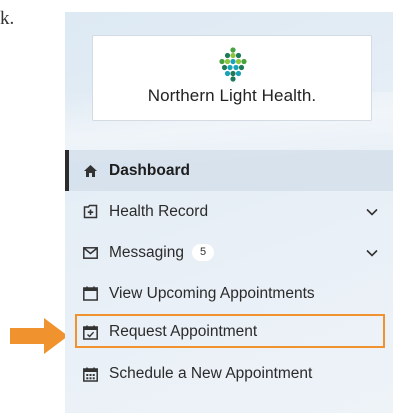 The height and width of the screenshot is (413, 393). Describe the element at coordinates (232, 95) in the screenshot. I see `brand-name: Northern Light Health.` at that location.